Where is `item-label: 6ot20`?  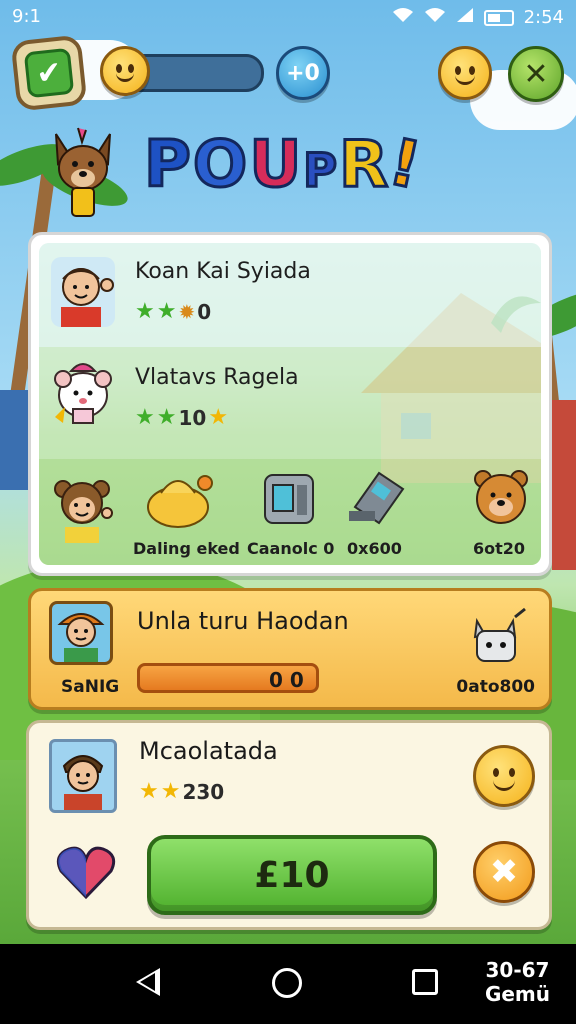
item-label: 6ot20 is located at coordinates (499, 548).